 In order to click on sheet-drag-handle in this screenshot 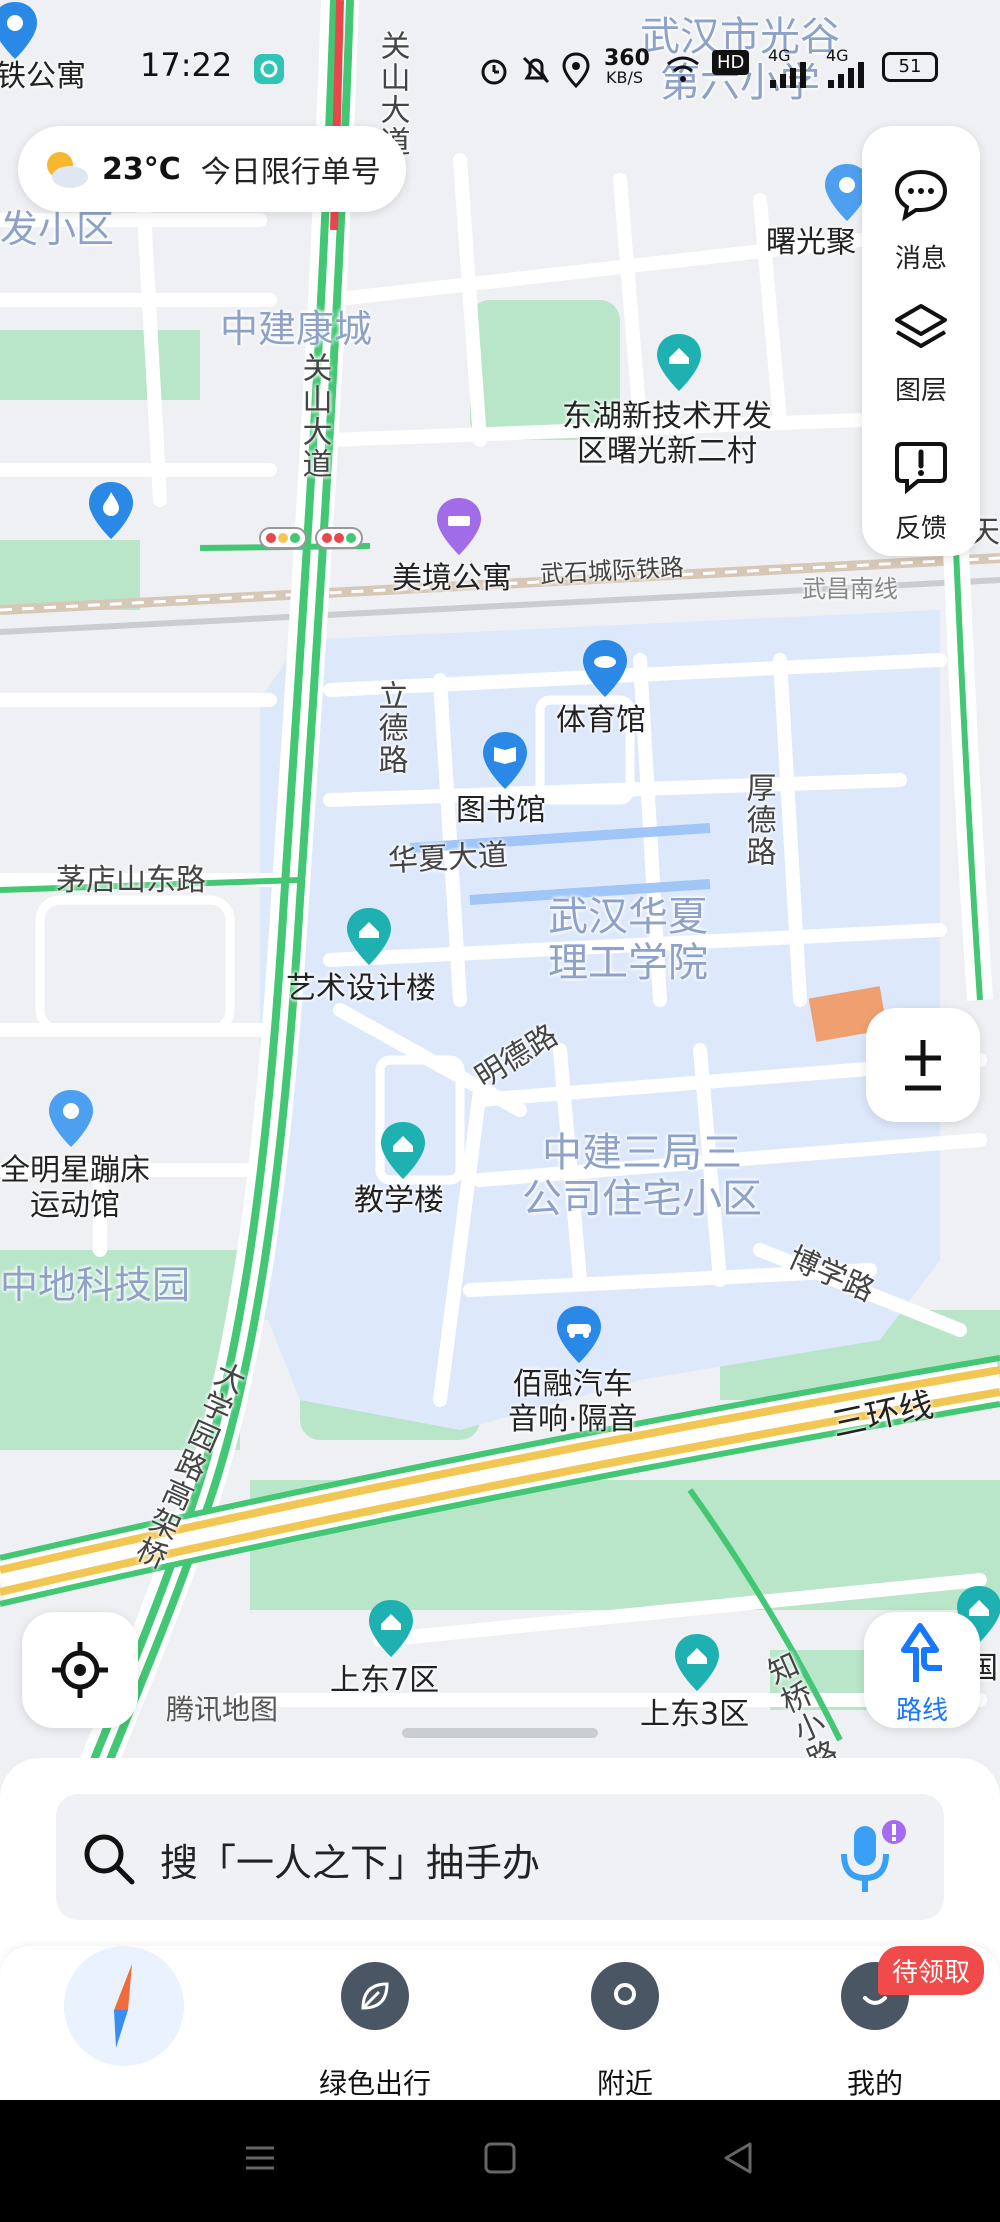, I will do `click(500, 1733)`.